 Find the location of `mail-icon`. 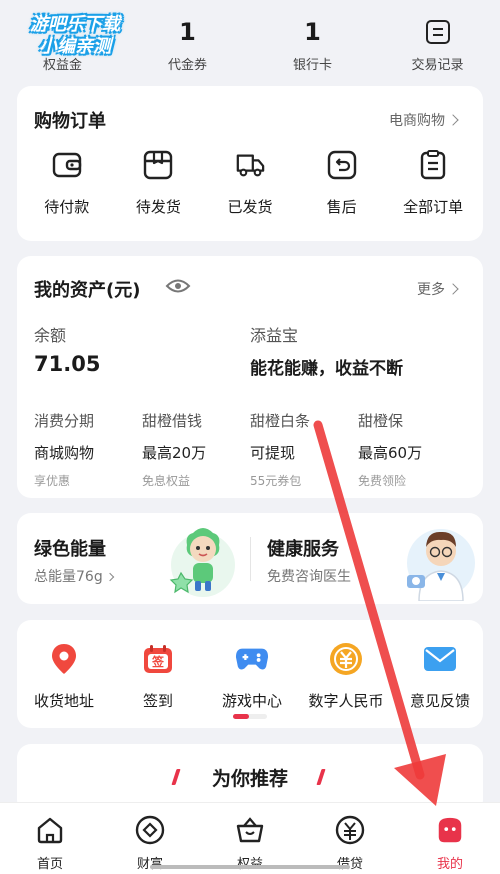

mail-icon is located at coordinates (440, 659).